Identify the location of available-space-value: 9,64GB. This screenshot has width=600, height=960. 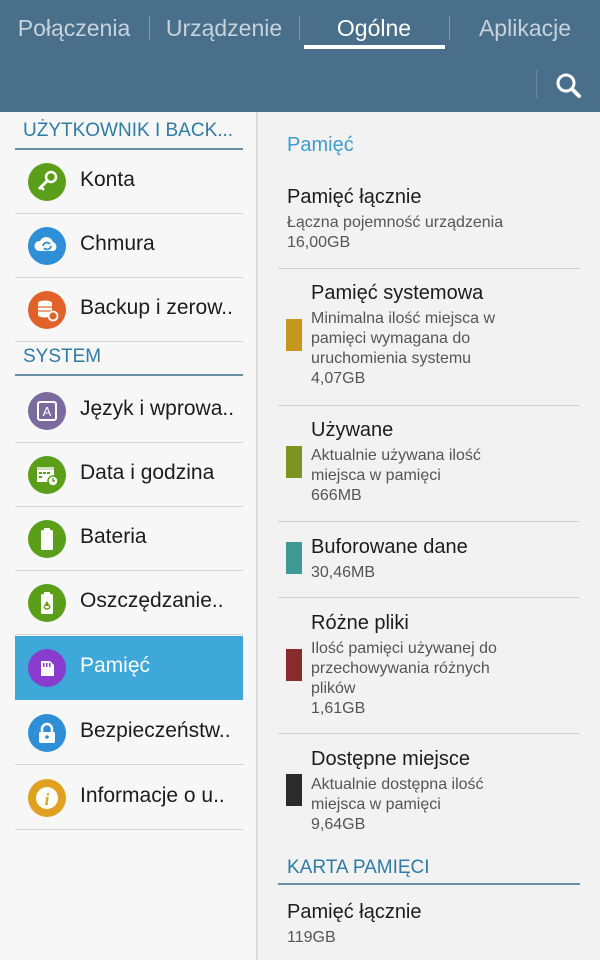
(338, 824).